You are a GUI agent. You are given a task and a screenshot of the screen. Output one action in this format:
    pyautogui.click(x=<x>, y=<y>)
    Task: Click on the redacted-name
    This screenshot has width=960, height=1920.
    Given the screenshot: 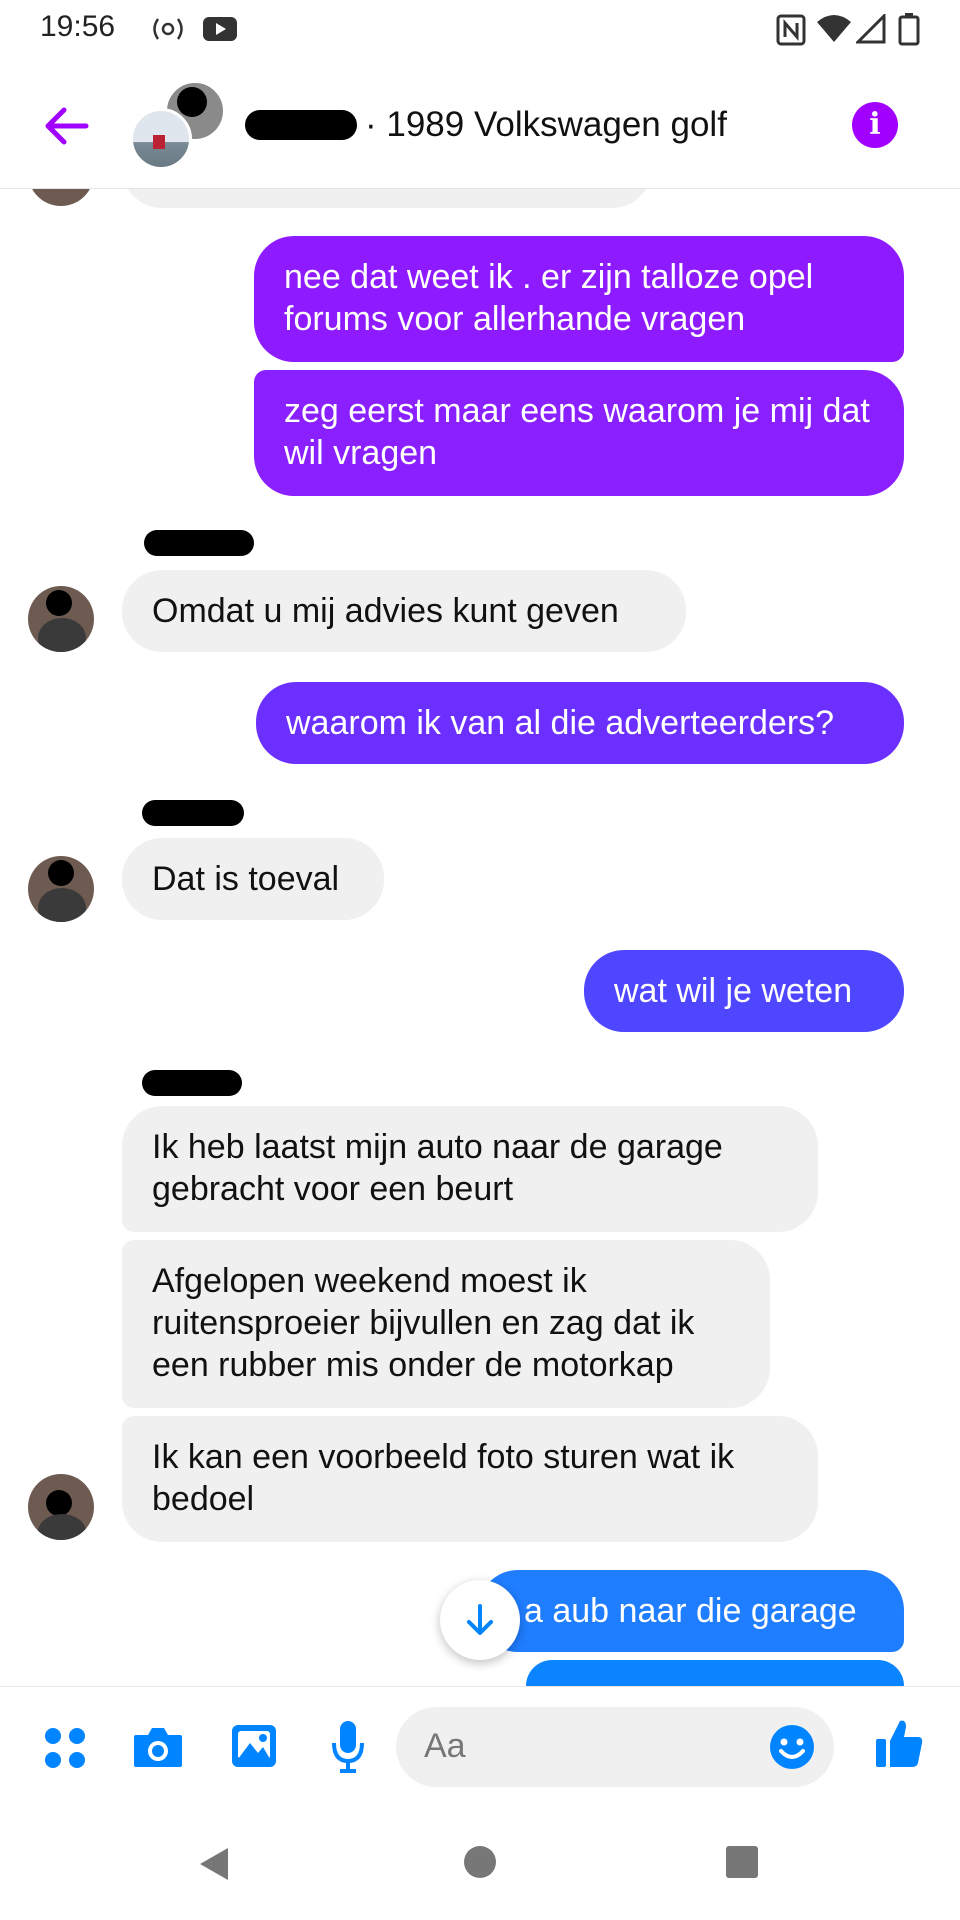 What is the action you would take?
    pyautogui.click(x=301, y=125)
    